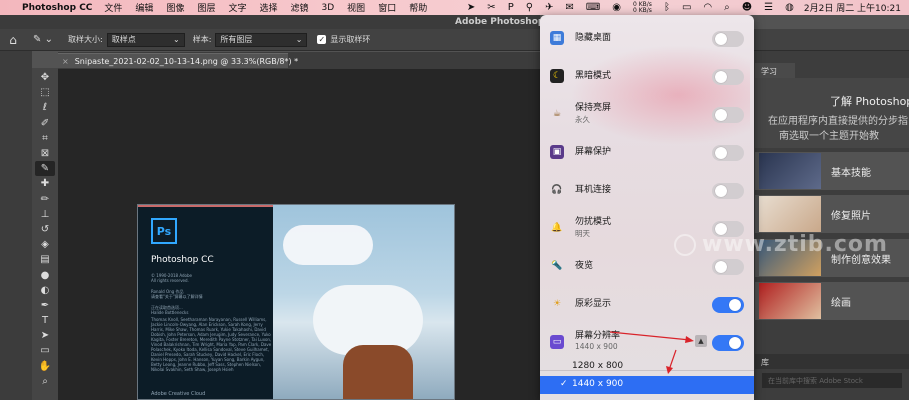 Image resolution: width=909 pixels, height=400 pixels. What do you see at coordinates (45, 92) in the screenshot?
I see `marquee-tool-icon: ⬚` at bounding box center [45, 92].